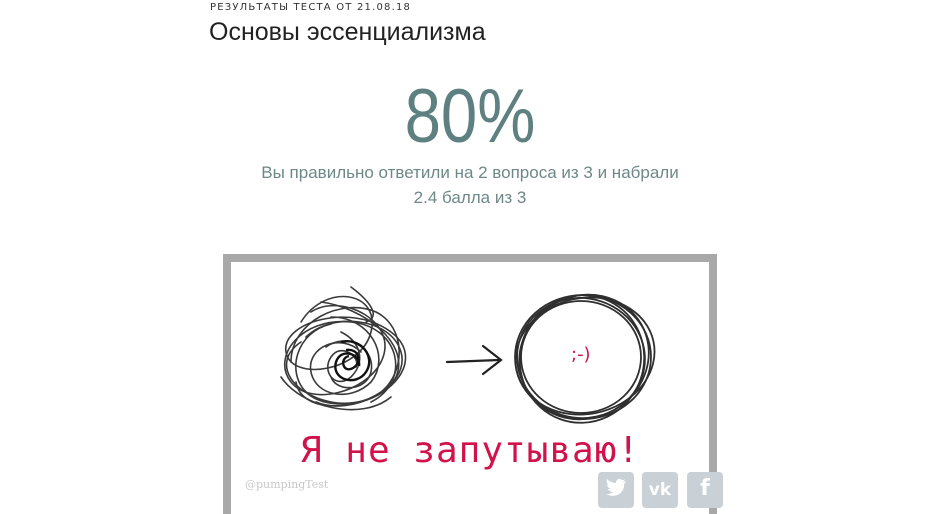 The width and height of the screenshot is (950, 514). Describe the element at coordinates (470, 197) in the screenshot. I see `score-summary-line2: 2.4 балла из 3` at that location.